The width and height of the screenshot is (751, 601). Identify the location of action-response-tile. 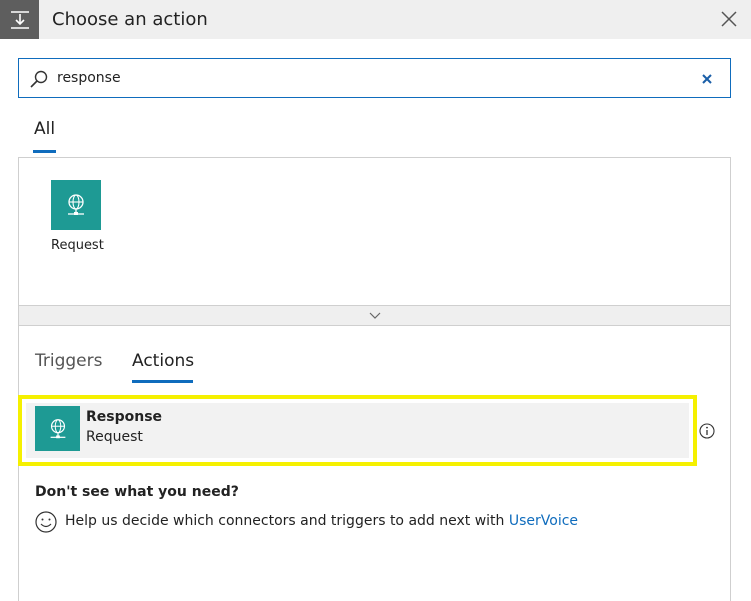
(57, 428).